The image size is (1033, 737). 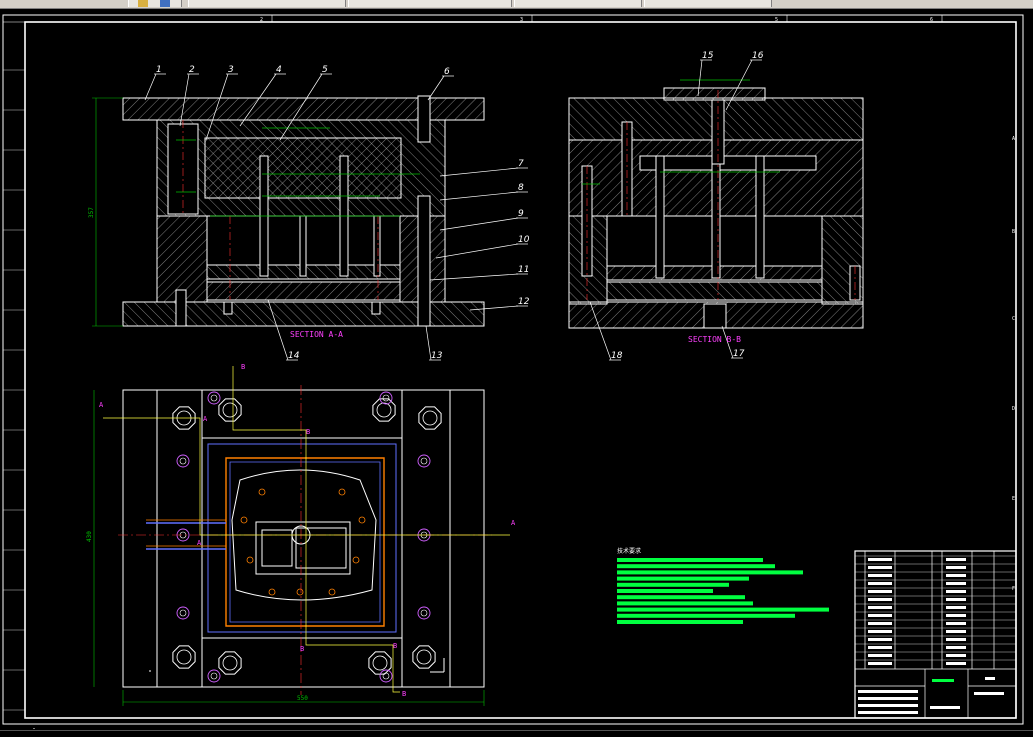 What do you see at coordinates (325, 70) in the screenshot?
I see `part-number-5: 5` at bounding box center [325, 70].